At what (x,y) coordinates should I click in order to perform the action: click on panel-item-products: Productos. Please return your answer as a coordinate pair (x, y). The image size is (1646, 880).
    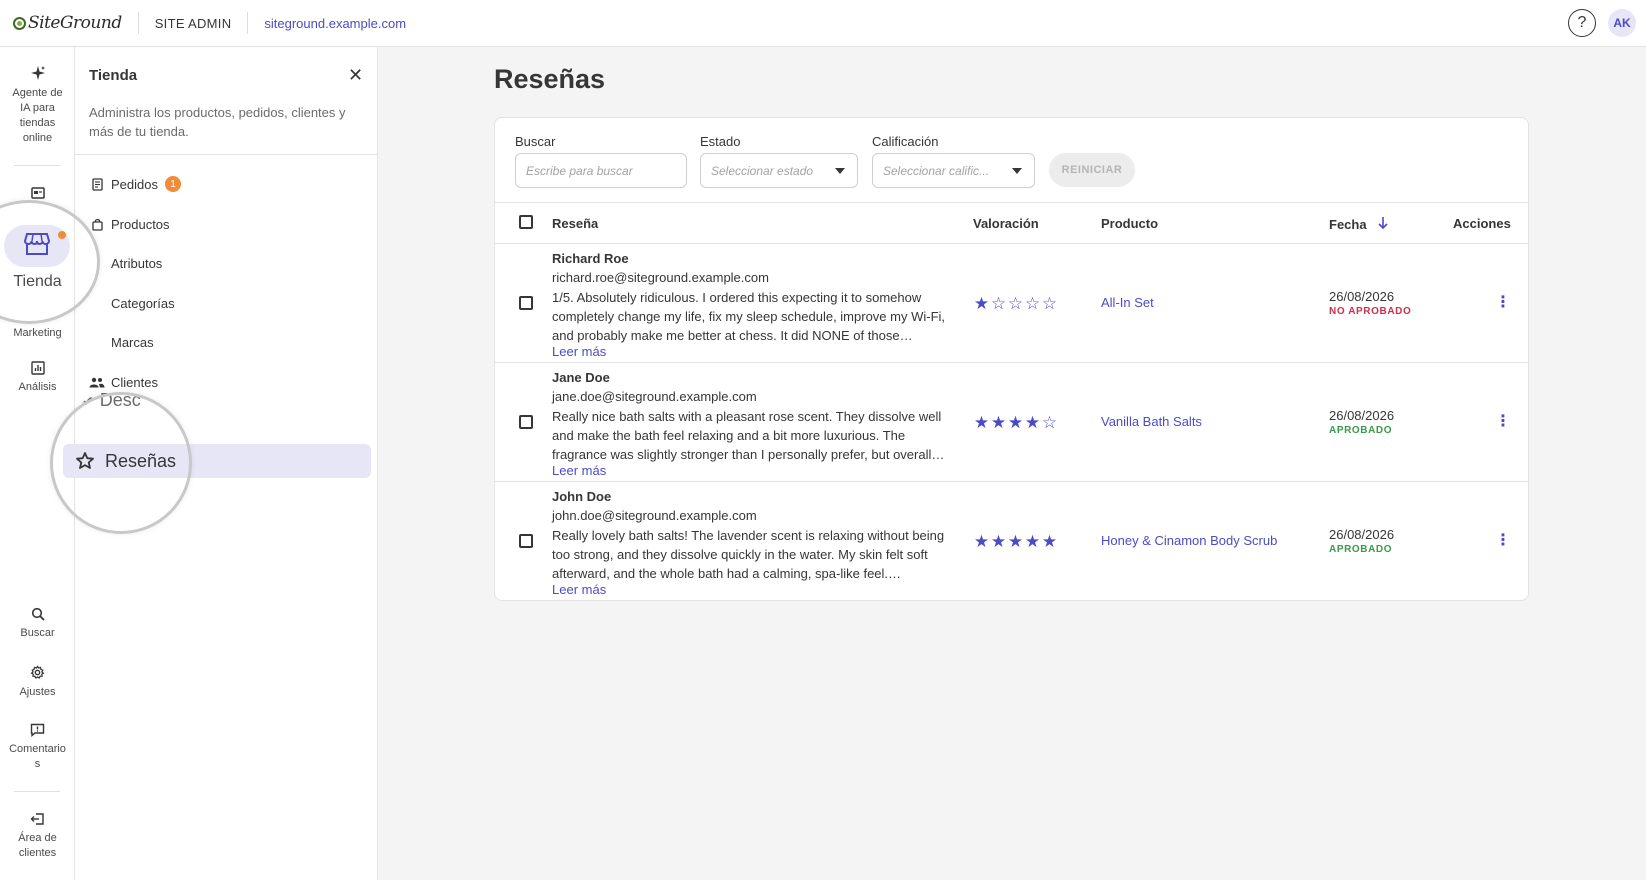
    Looking at the image, I should click on (226, 224).